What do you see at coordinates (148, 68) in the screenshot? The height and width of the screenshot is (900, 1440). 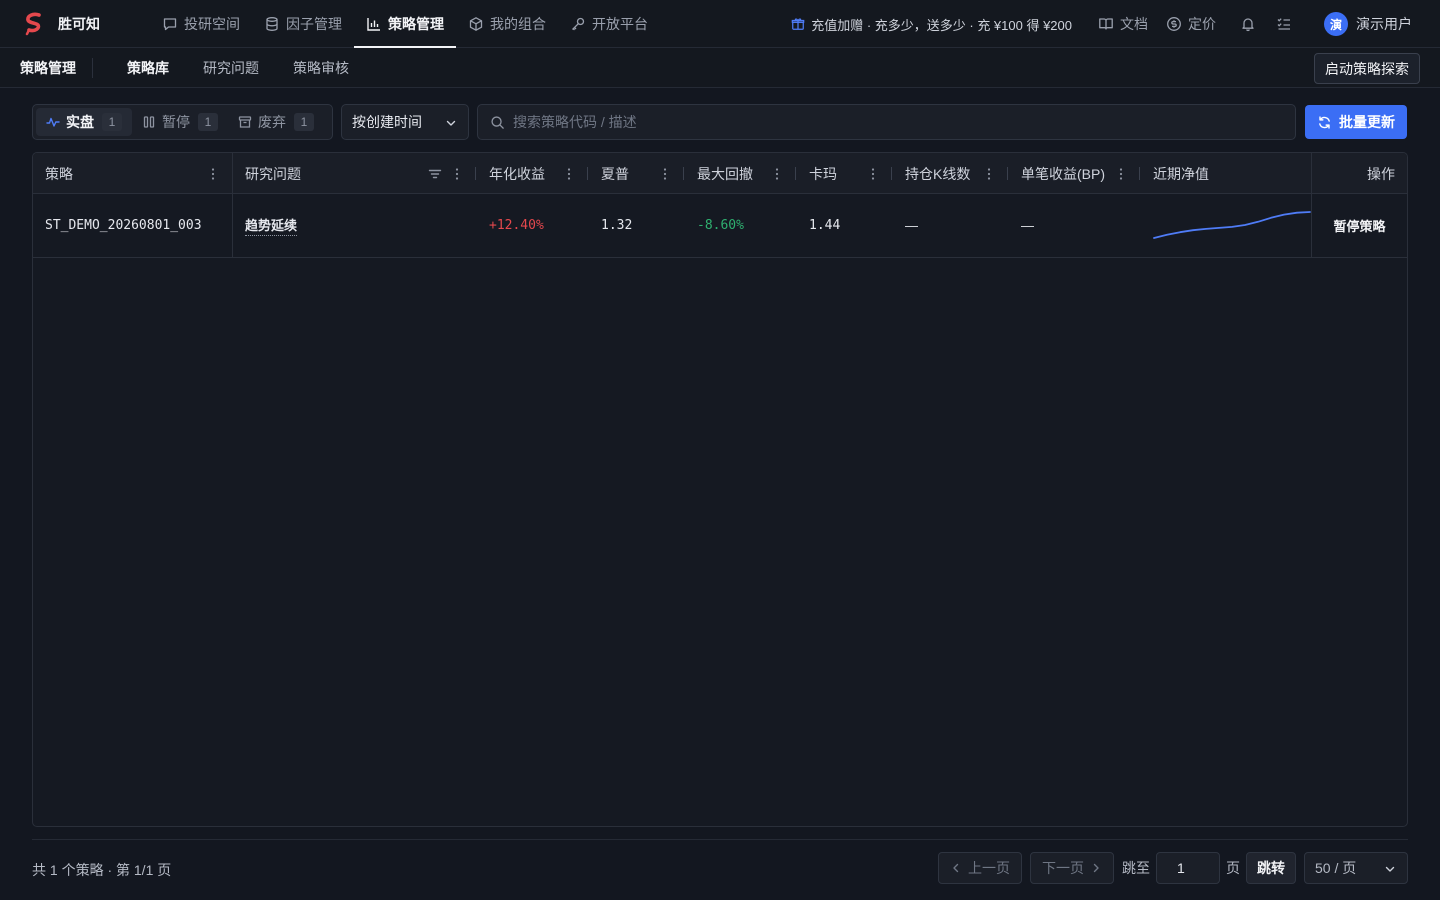 I see `tab-strategy-library: 策略库` at bounding box center [148, 68].